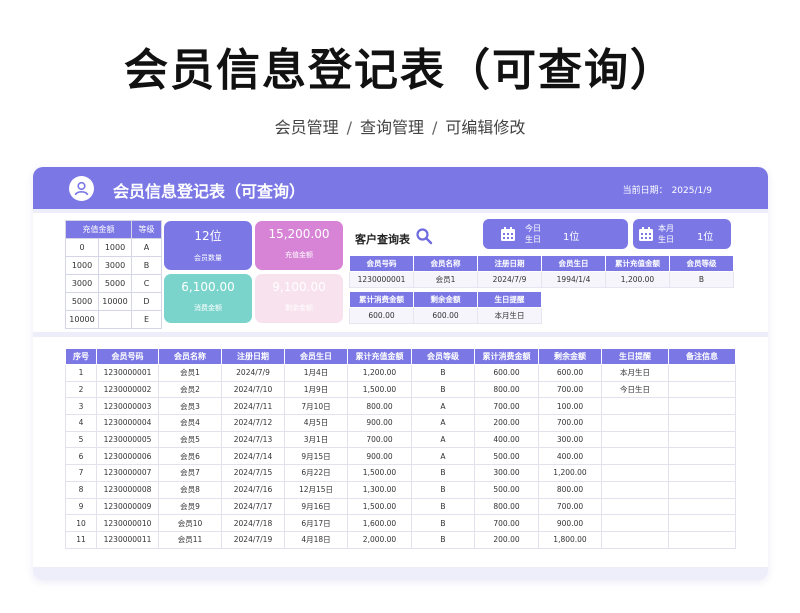  Describe the element at coordinates (127, 439) in the screenshot. I see `table-cell: 1230000005` at that location.